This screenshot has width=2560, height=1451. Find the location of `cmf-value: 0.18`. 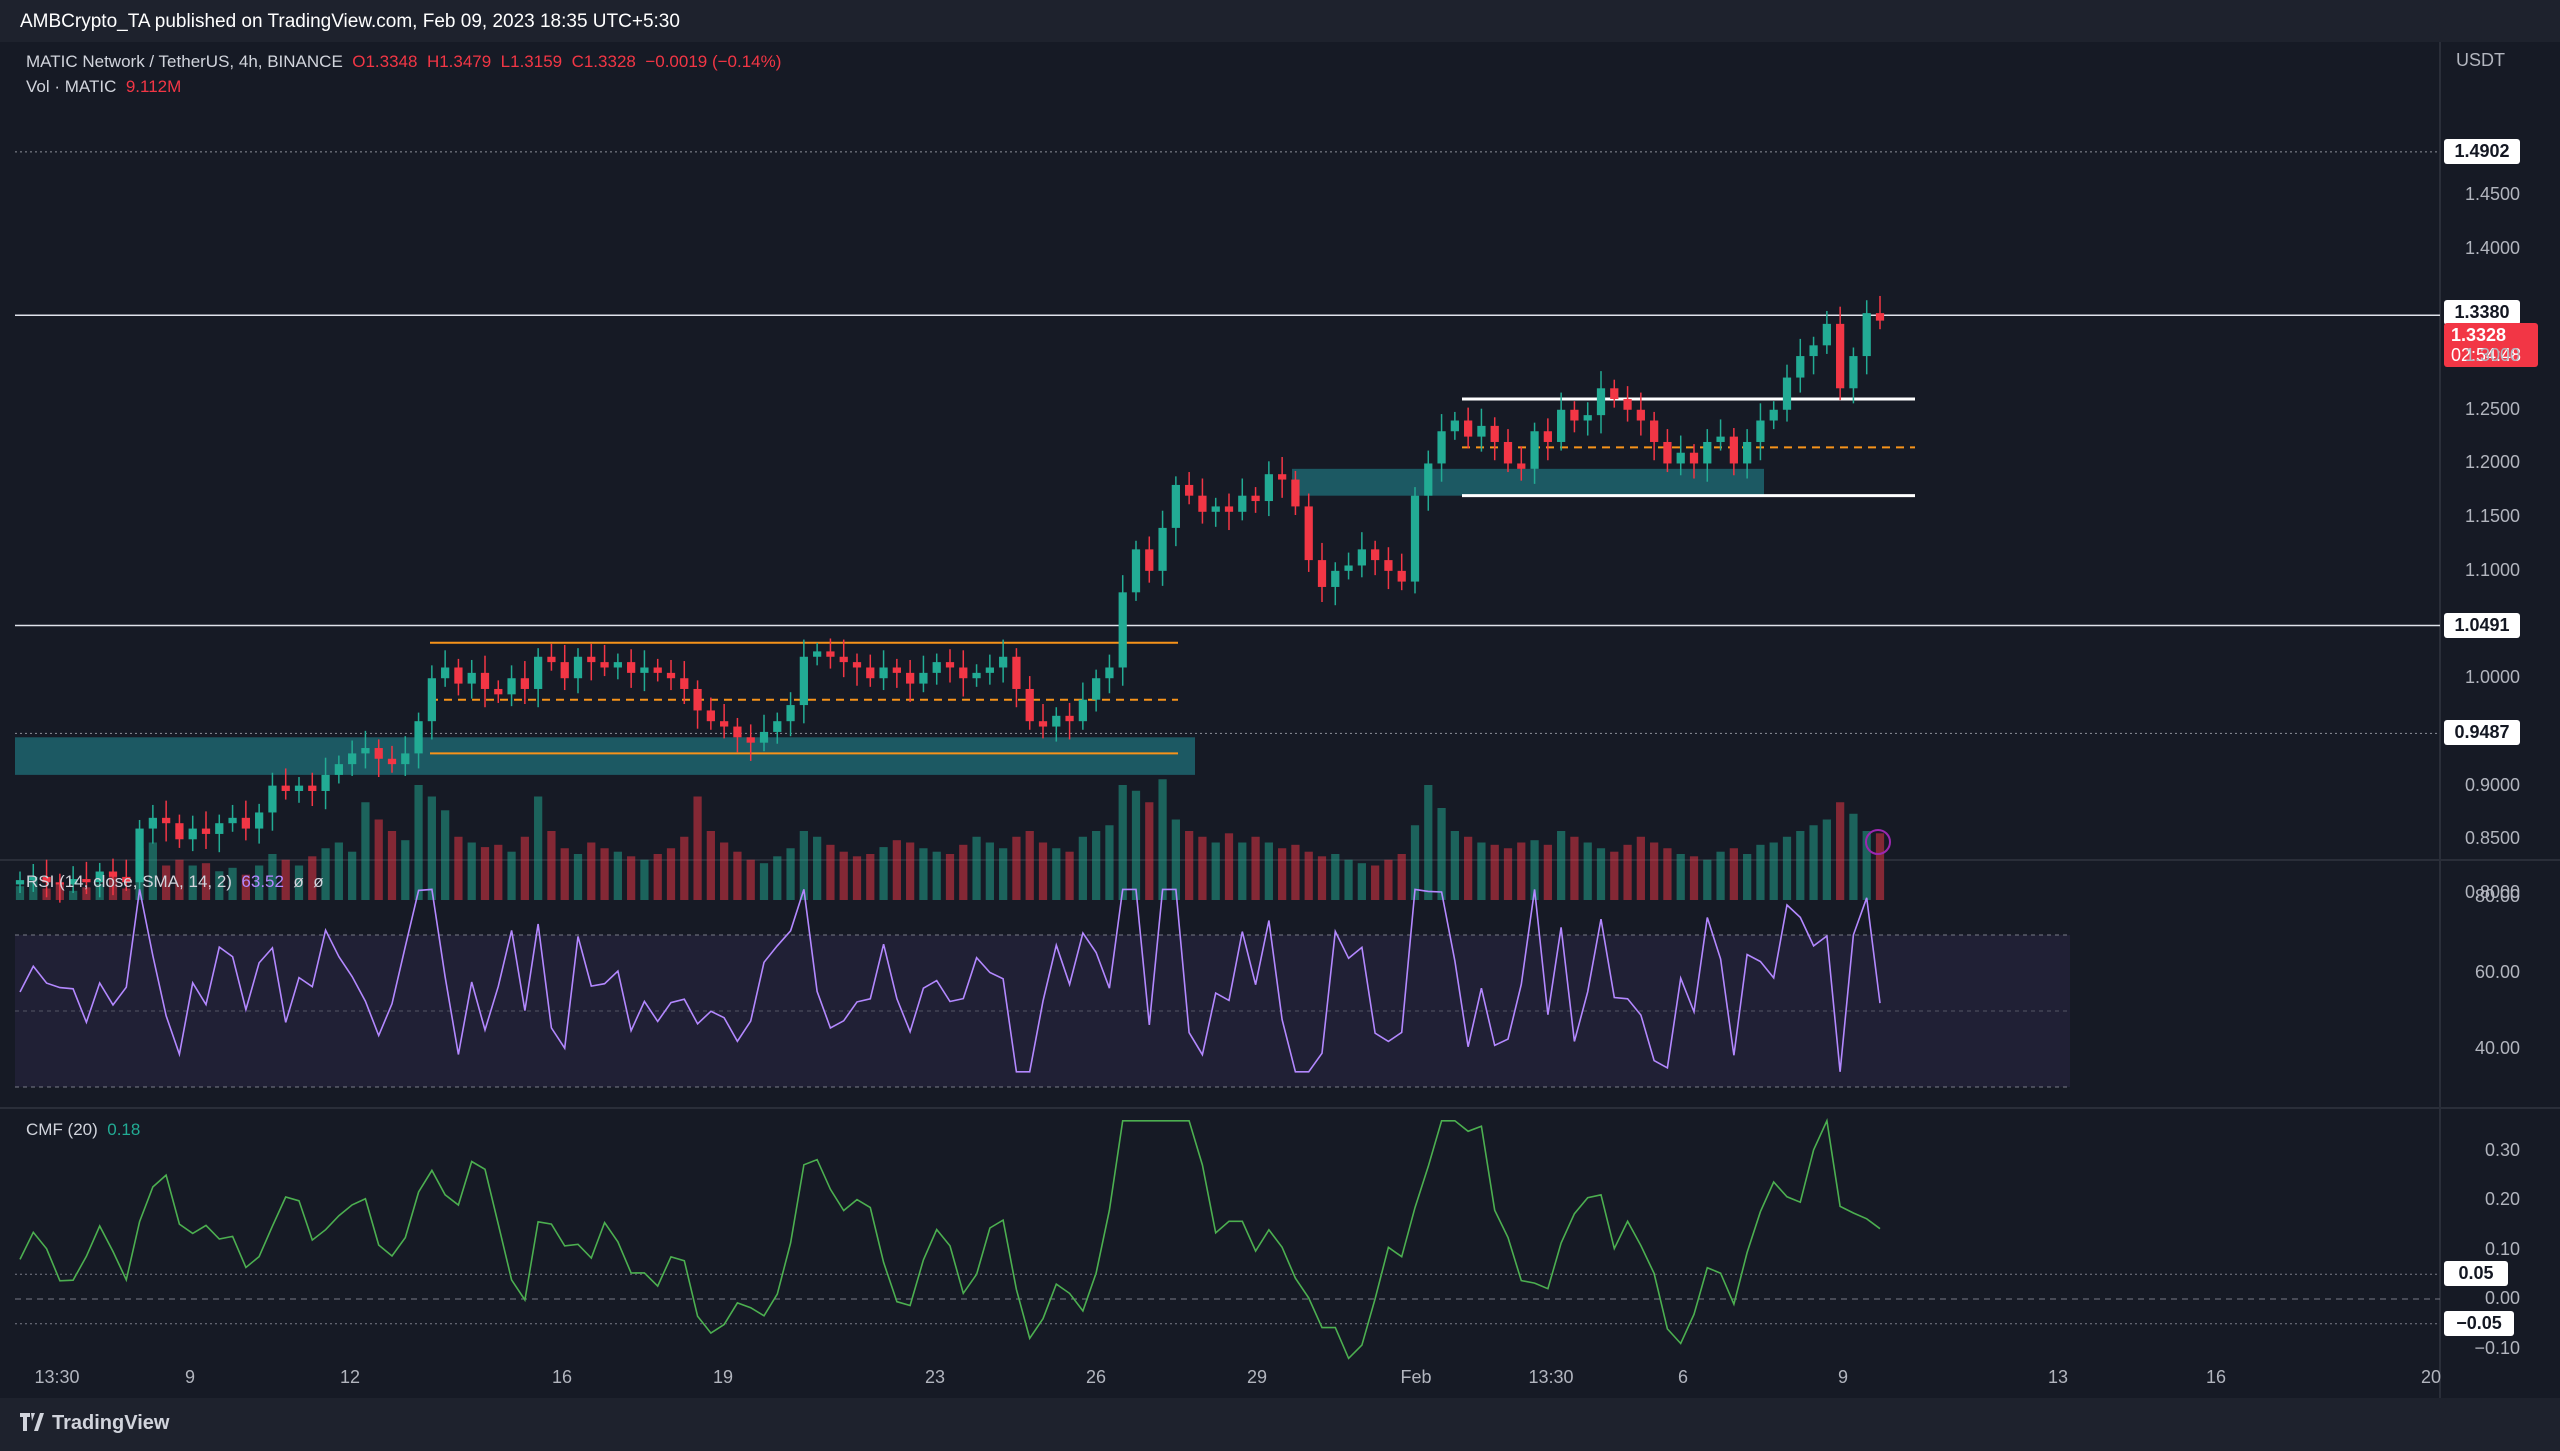

cmf-value: 0.18 is located at coordinates (124, 1129).